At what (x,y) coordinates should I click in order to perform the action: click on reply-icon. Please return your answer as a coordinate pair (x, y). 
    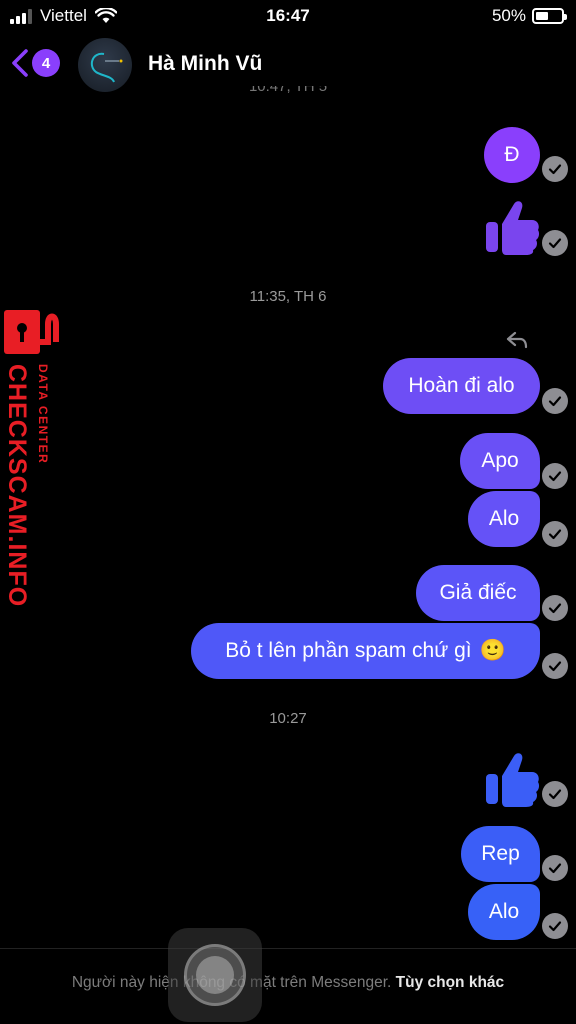
    Looking at the image, I should click on (517, 340).